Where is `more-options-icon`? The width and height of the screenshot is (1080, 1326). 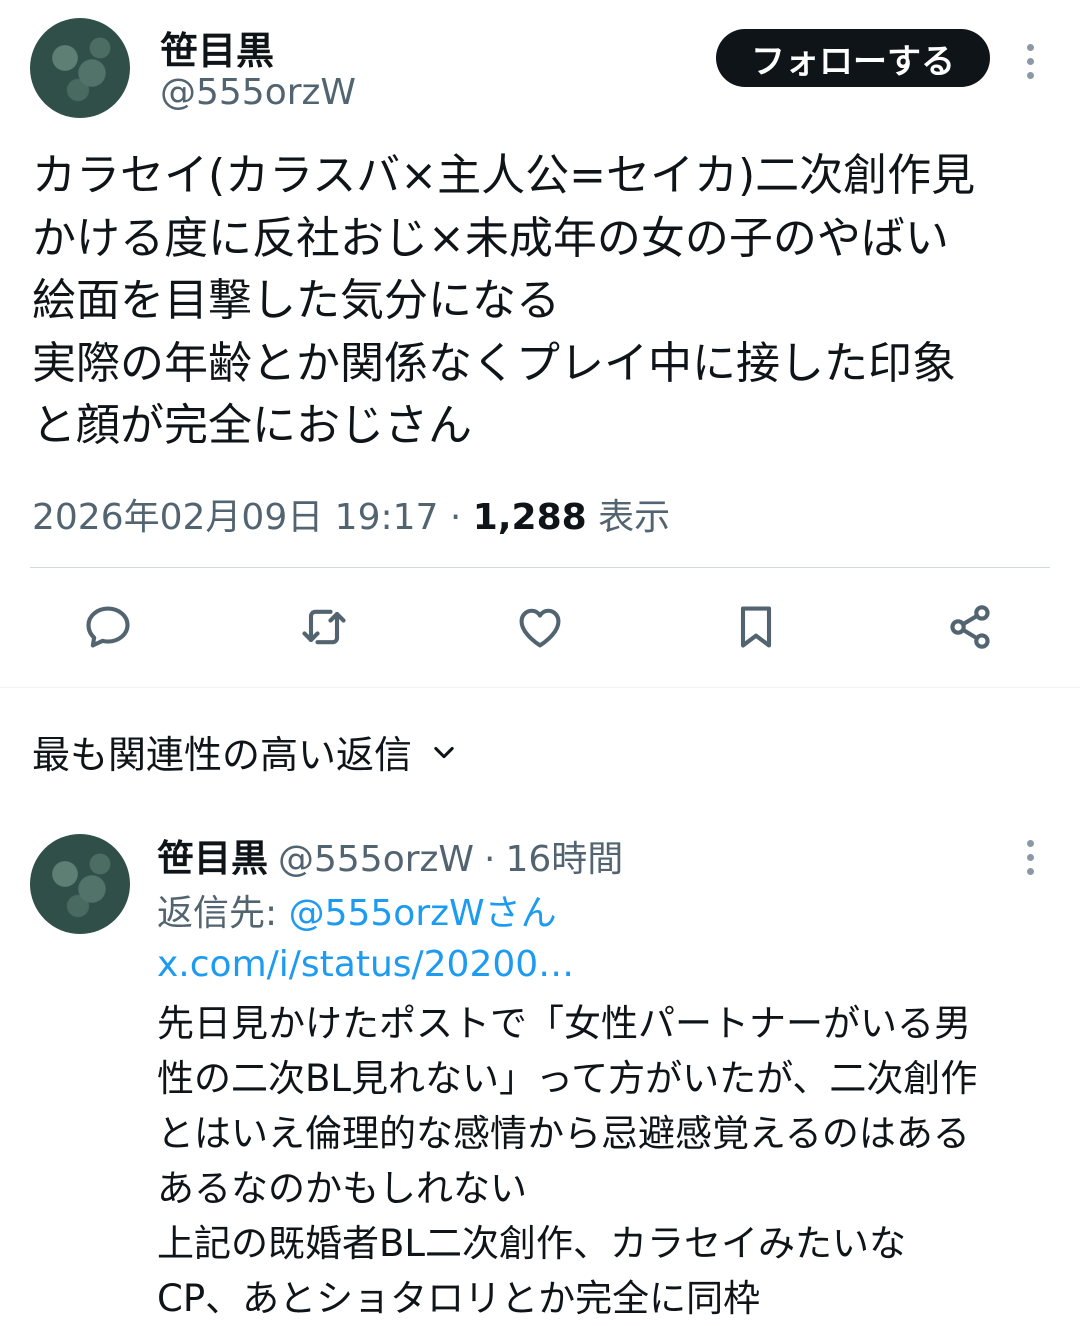 more-options-icon is located at coordinates (1030, 61).